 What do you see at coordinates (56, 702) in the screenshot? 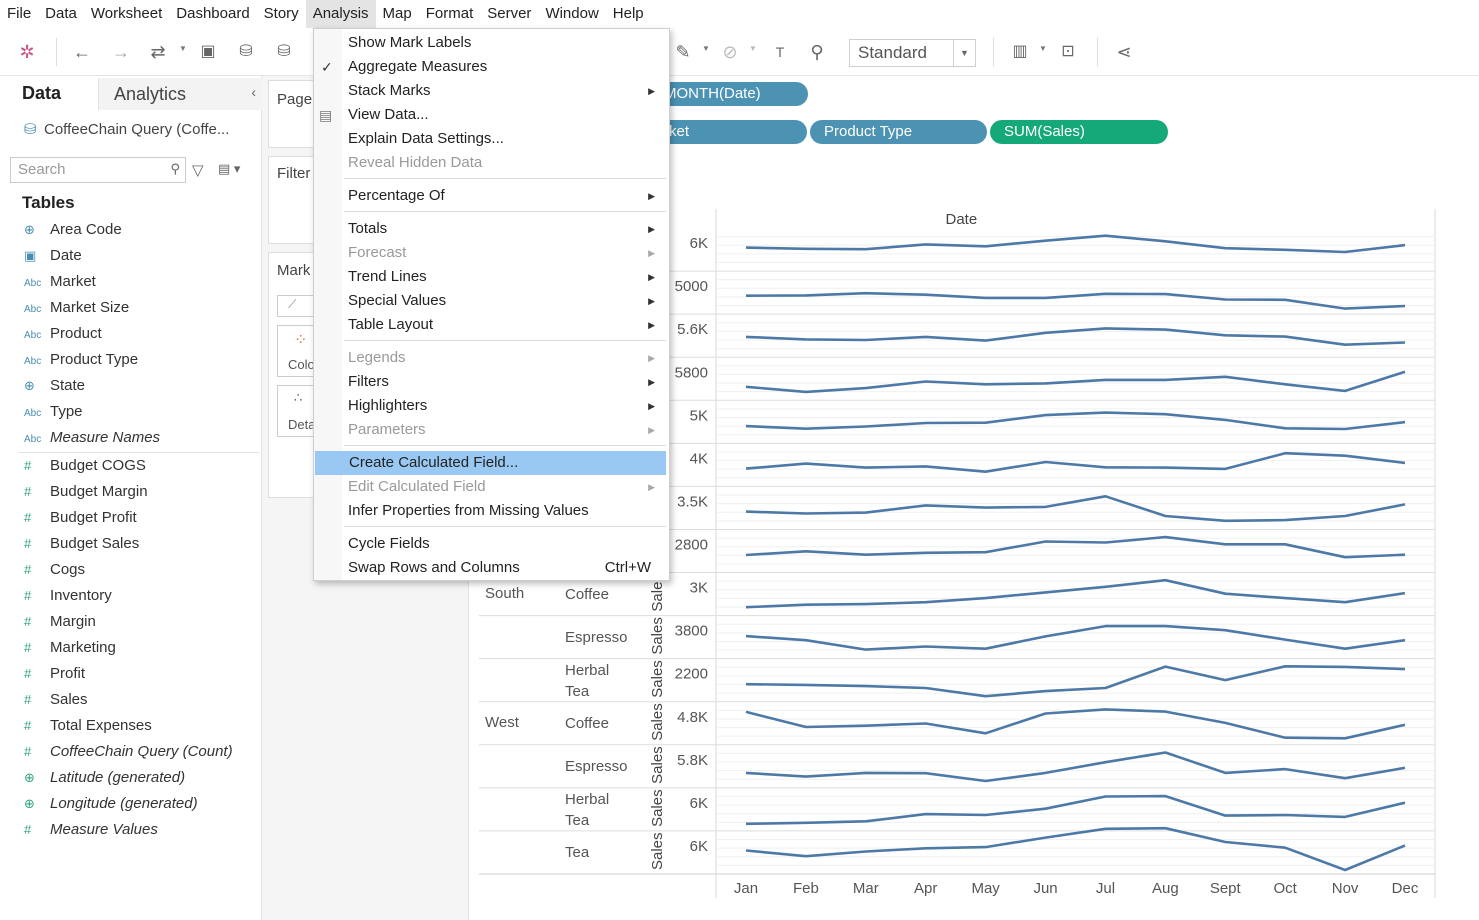
I see `field-sales: # Sales` at bounding box center [56, 702].